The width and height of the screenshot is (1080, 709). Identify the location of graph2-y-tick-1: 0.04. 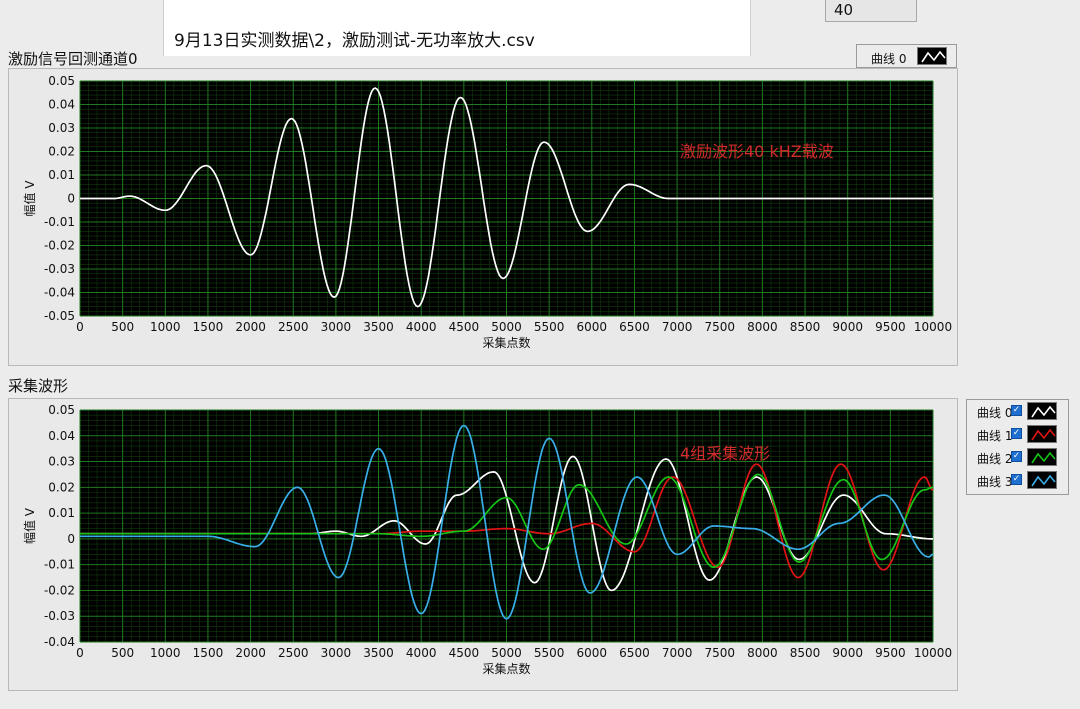
(61, 436).